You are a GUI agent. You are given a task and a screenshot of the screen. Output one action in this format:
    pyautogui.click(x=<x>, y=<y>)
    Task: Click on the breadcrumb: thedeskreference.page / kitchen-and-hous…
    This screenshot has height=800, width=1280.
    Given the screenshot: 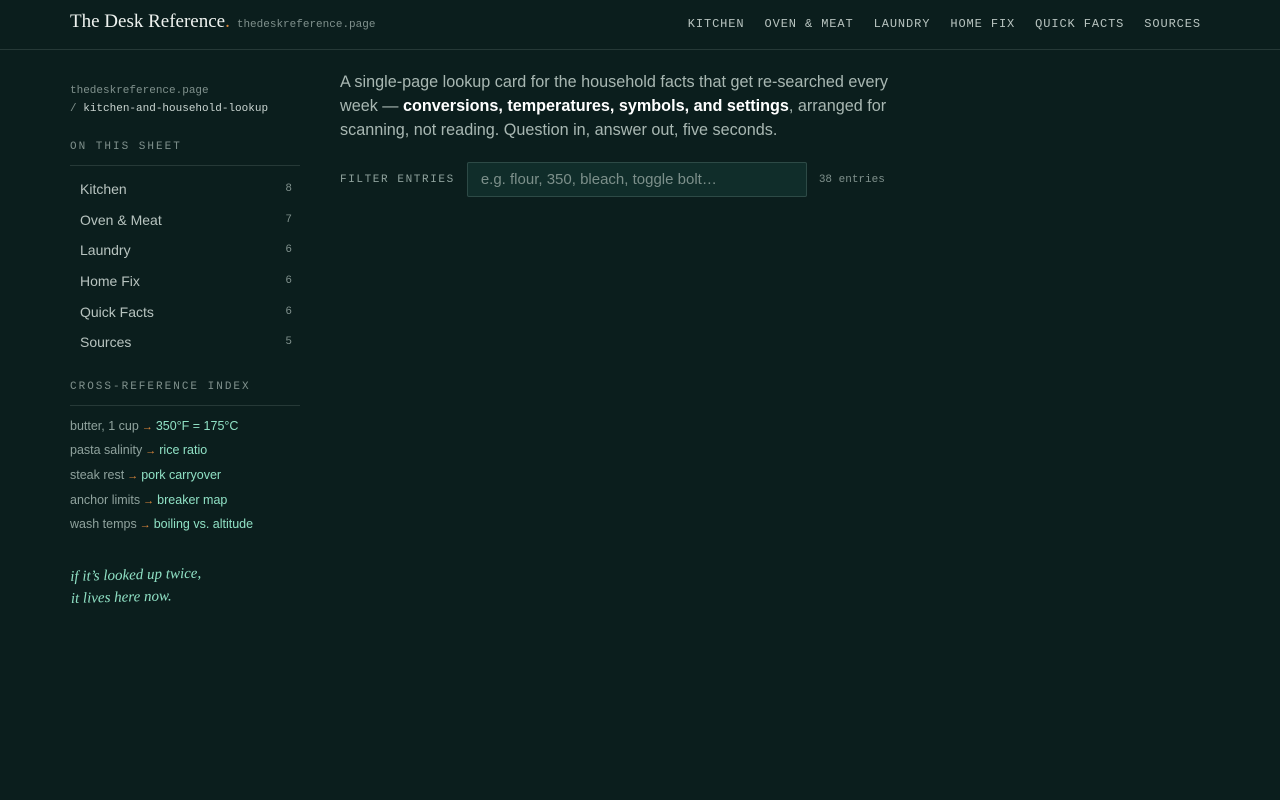 What is the action you would take?
    pyautogui.click(x=185, y=100)
    